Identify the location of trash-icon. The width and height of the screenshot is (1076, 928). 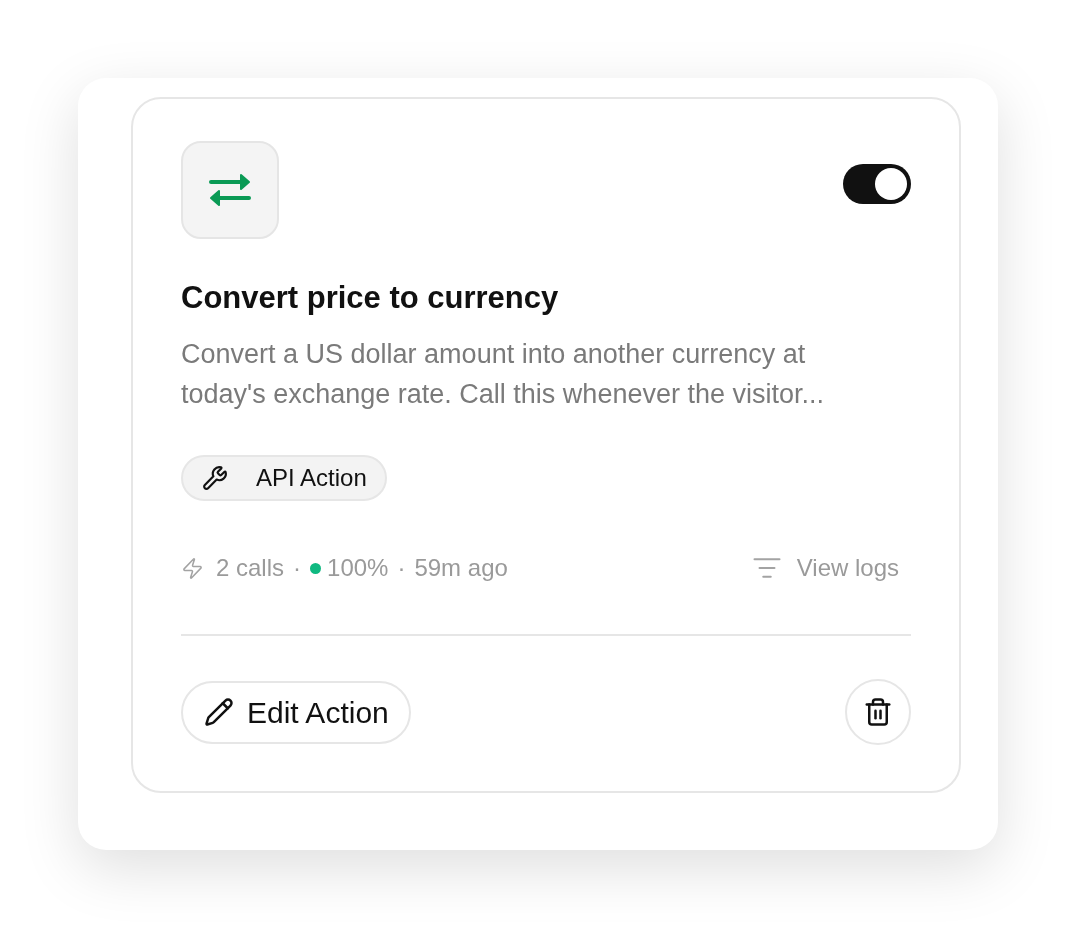
(878, 712).